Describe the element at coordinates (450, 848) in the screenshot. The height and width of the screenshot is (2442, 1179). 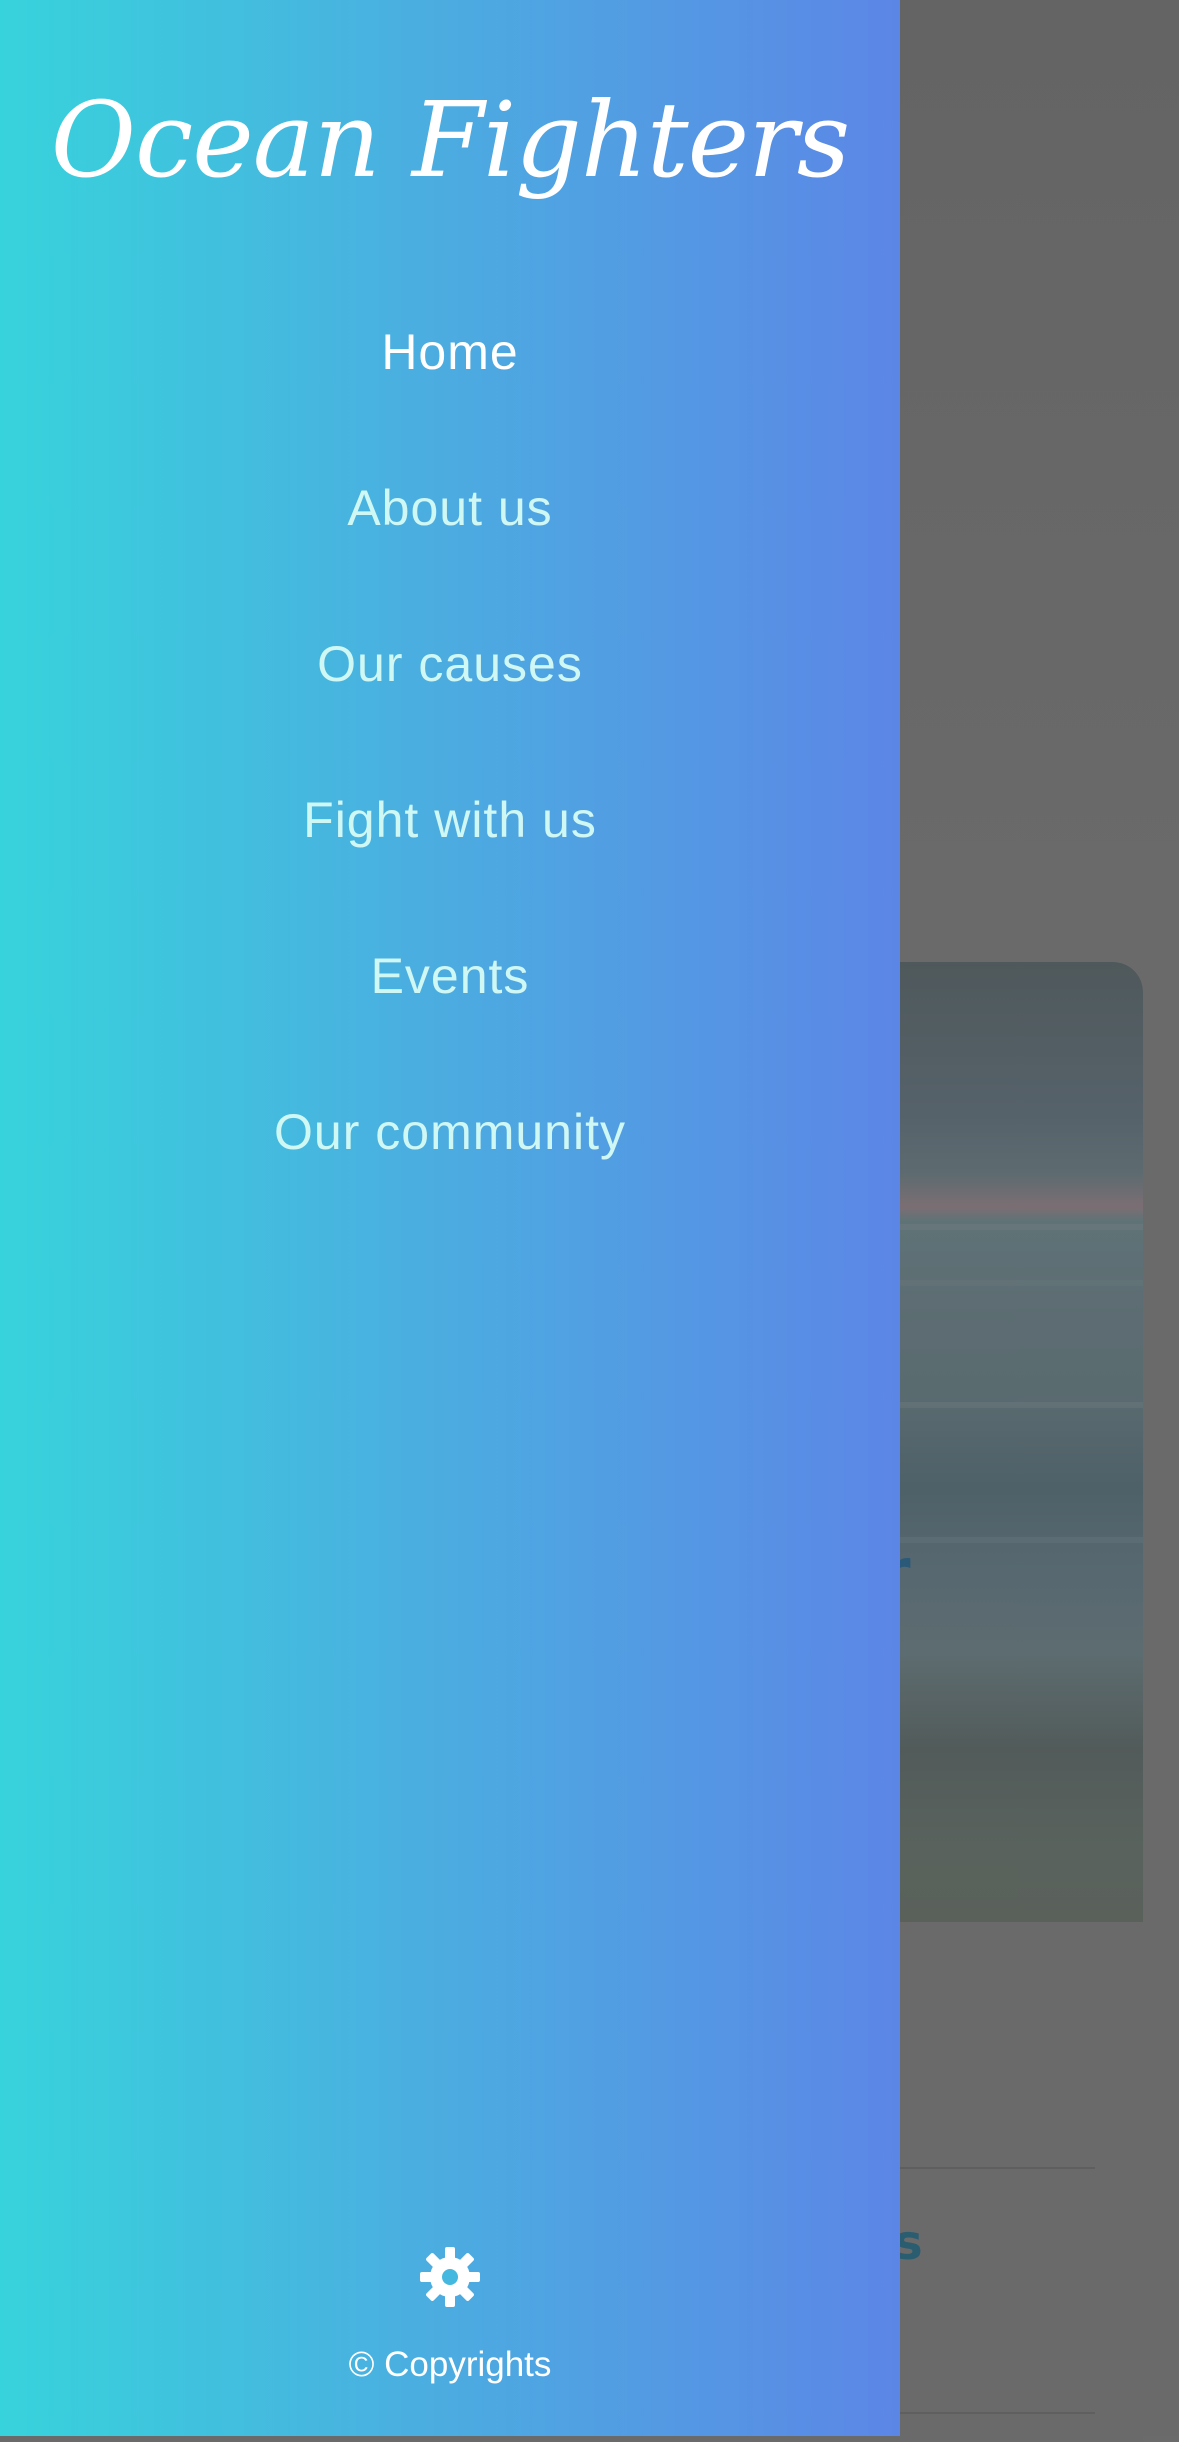
I see `menu-item-fight-with-us: Fight with us` at that location.